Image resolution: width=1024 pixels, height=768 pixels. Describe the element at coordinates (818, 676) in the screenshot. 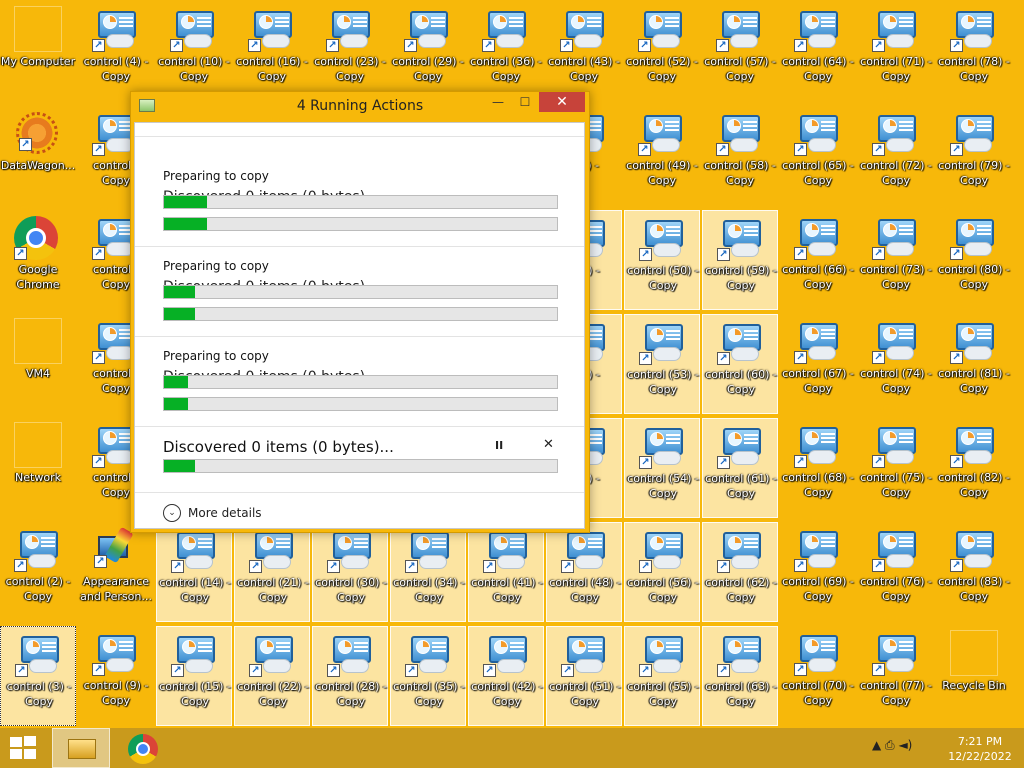

I see `desktop-icon-control-copy: ↗ control (70) - Copy` at that location.